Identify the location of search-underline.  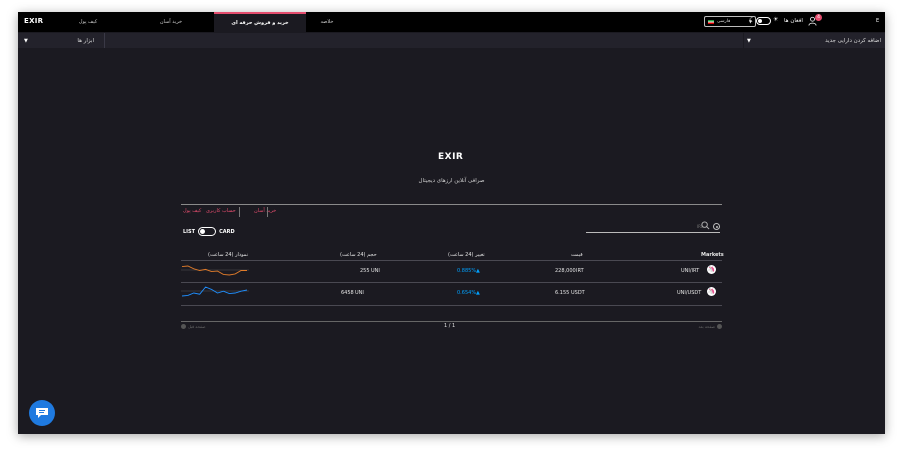
(653, 232).